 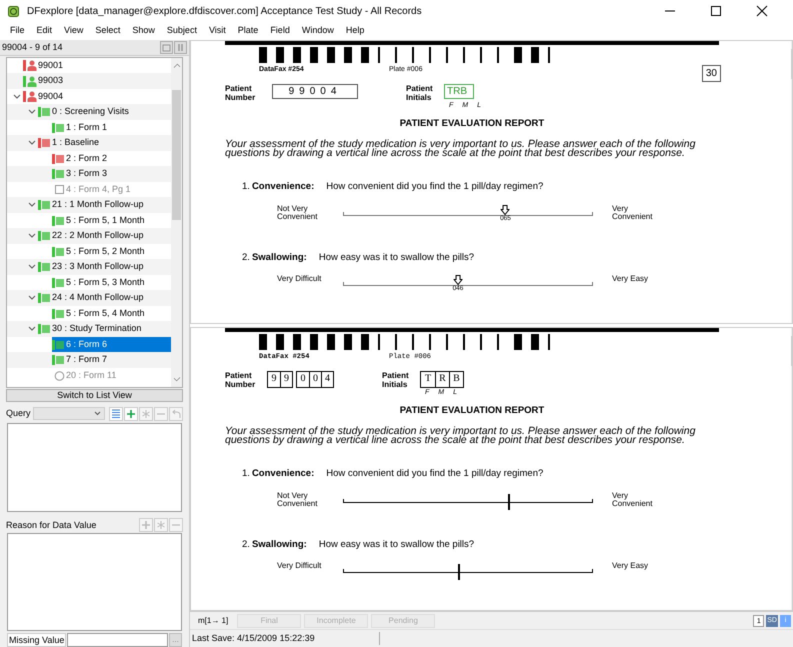 I want to click on query-text-area, so click(x=94, y=467).